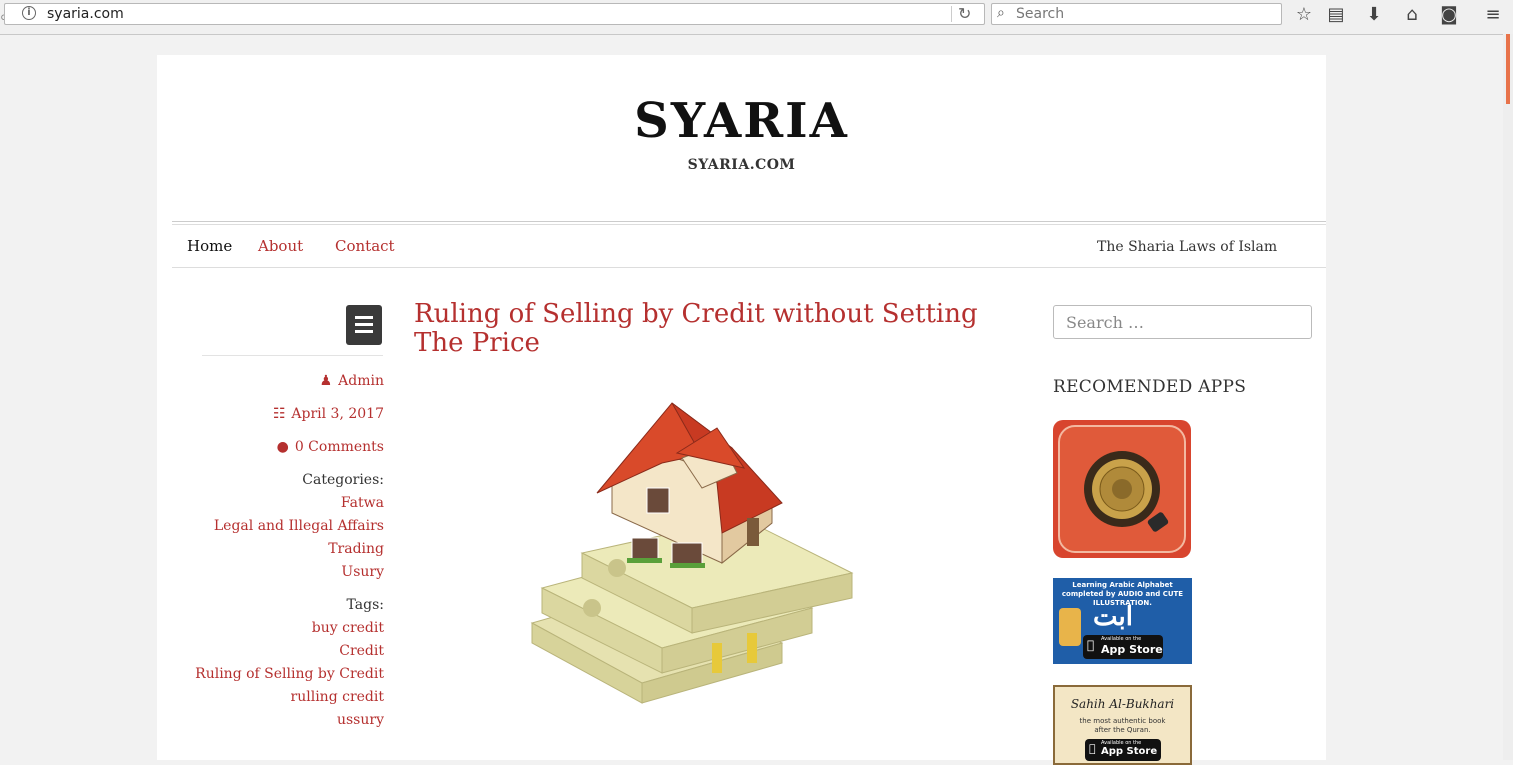 The height and width of the screenshot is (765, 1513). Describe the element at coordinates (289, 674) in the screenshot. I see `tag-link: Ruling of Selling by Credit` at that location.